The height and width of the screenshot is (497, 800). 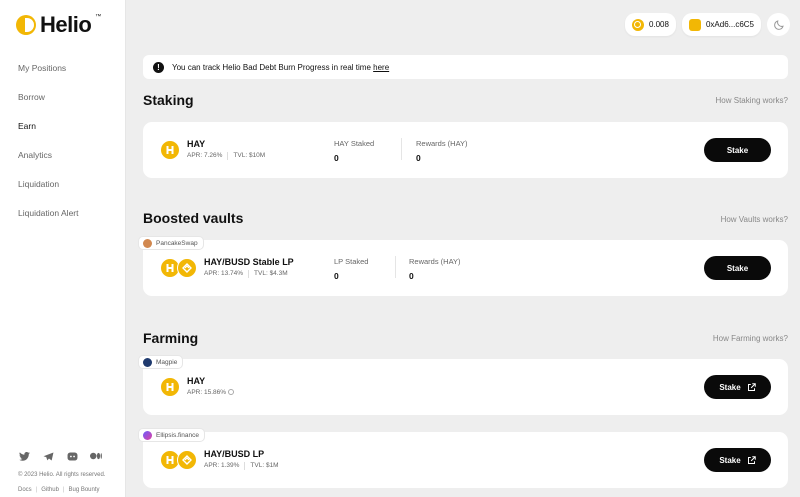 What do you see at coordinates (26, 25) in the screenshot?
I see `helio-logo-icon` at bounding box center [26, 25].